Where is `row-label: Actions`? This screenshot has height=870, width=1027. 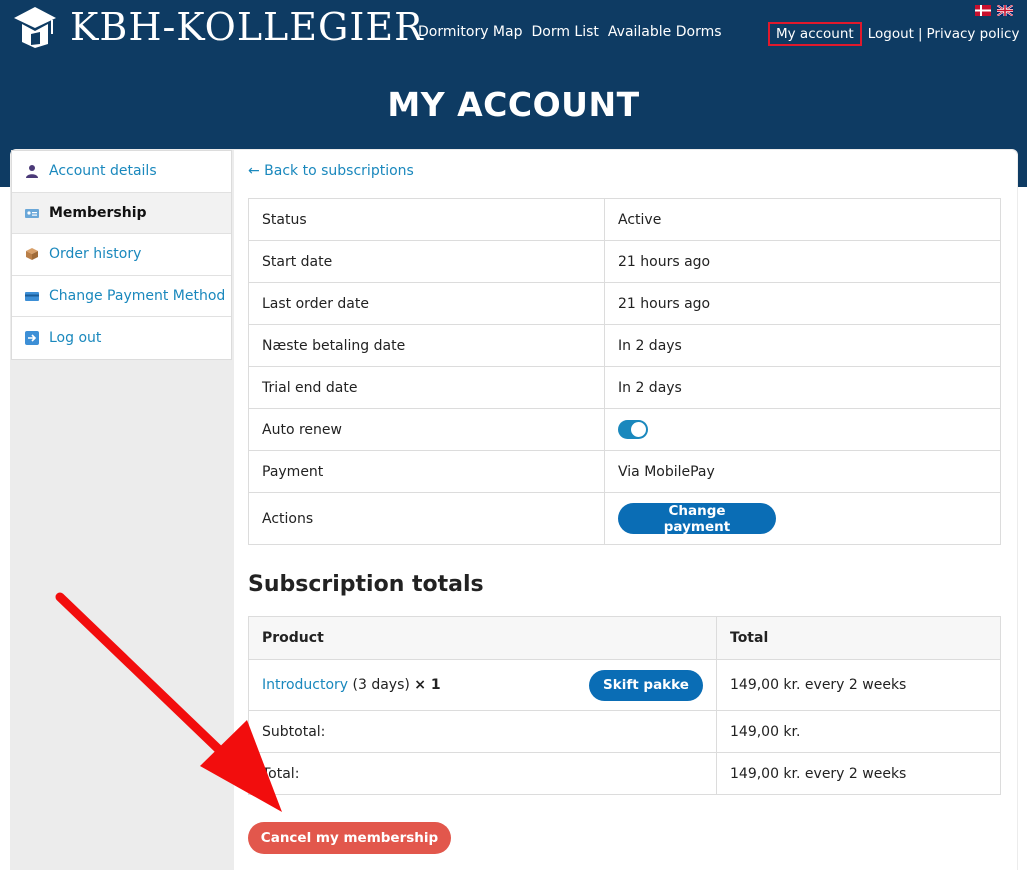
row-label: Actions is located at coordinates (426, 518).